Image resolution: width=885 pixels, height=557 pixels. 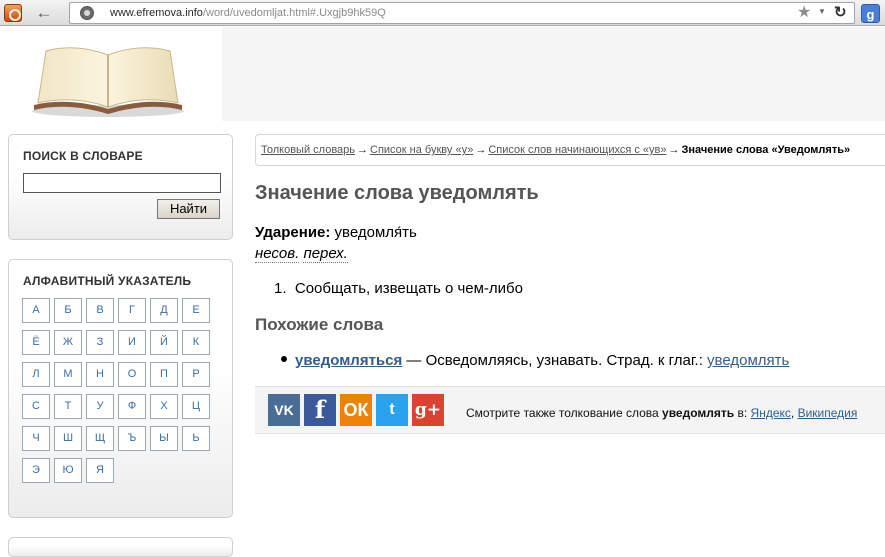 I want to click on alphabet-letter-link: Ы, so click(x=164, y=438).